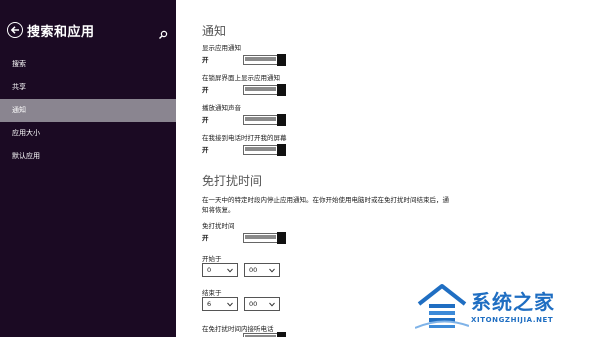 This screenshot has width=600, height=337. I want to click on setting-lock-screen-notifications: 在锁屏界面上显示应用通知 开, so click(367, 85).